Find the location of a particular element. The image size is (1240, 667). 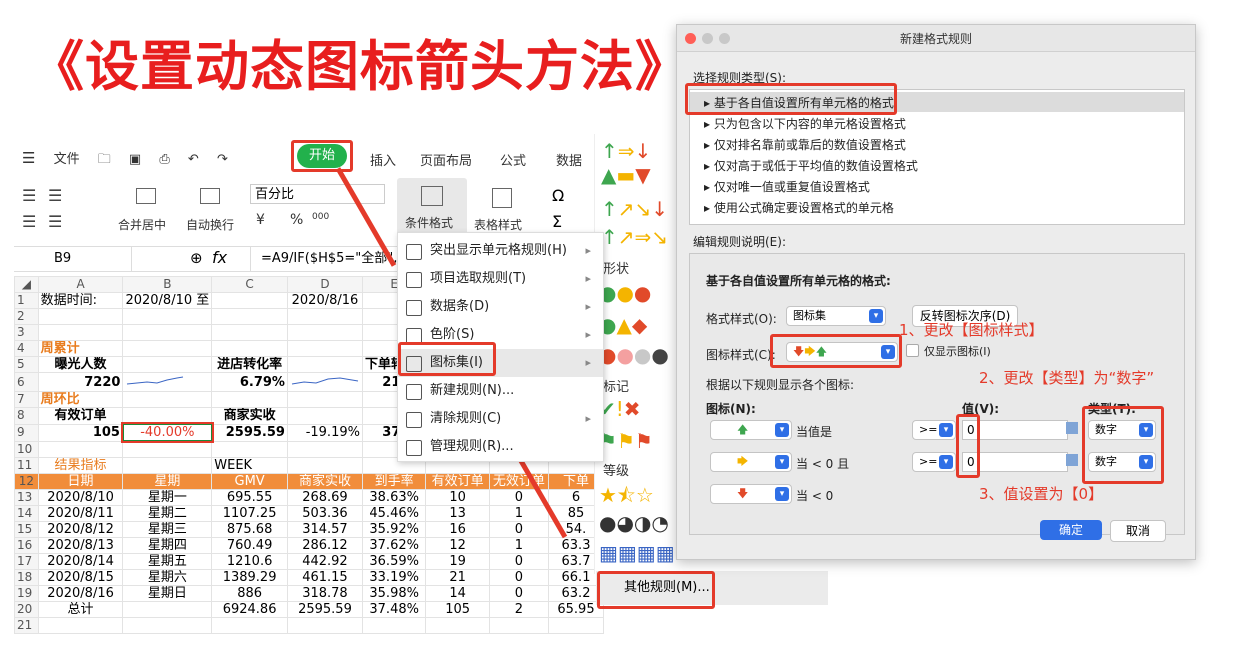

show-icon-only-checkbox is located at coordinates (912, 350).